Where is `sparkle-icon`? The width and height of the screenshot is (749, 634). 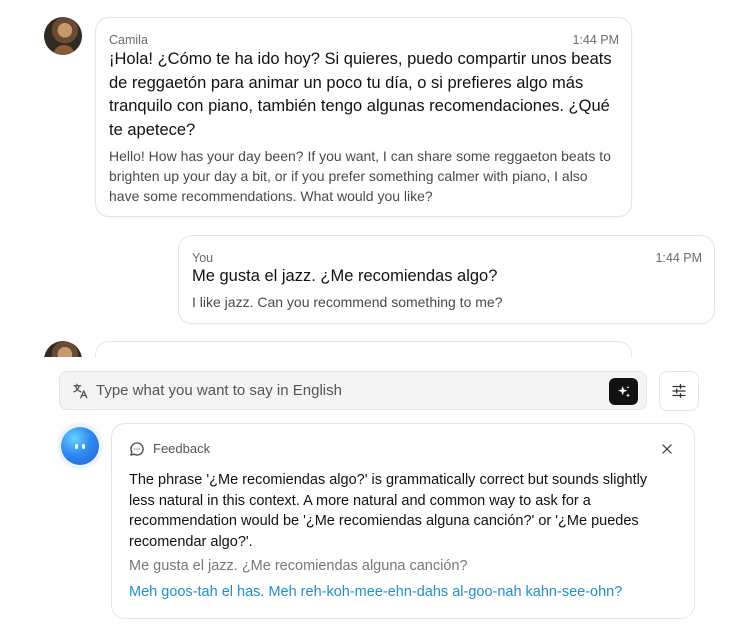
sparkle-icon is located at coordinates (623, 391).